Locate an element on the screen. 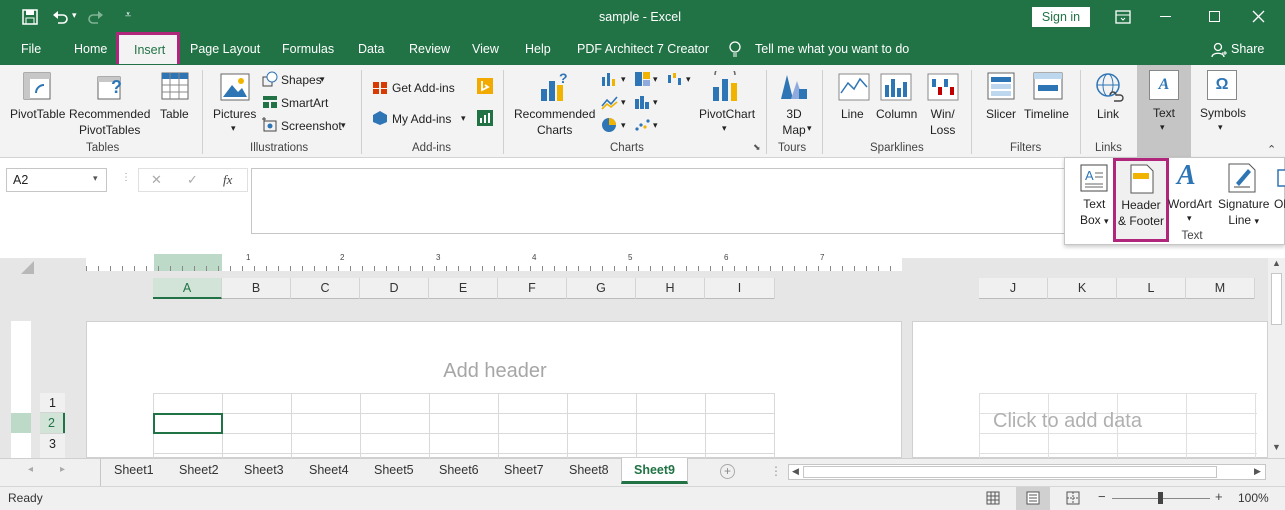  column-header-m: M is located at coordinates (1220, 288).